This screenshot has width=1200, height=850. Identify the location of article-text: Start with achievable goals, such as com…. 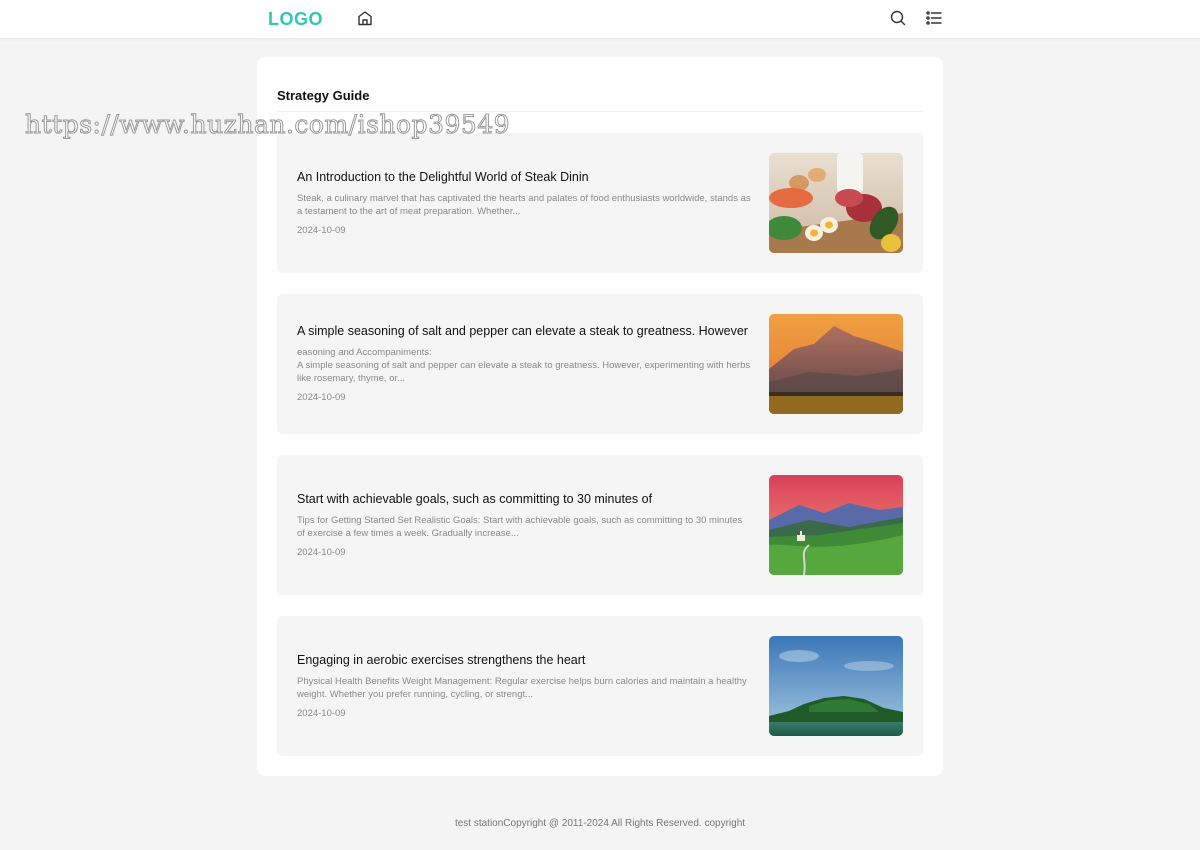
(524, 525).